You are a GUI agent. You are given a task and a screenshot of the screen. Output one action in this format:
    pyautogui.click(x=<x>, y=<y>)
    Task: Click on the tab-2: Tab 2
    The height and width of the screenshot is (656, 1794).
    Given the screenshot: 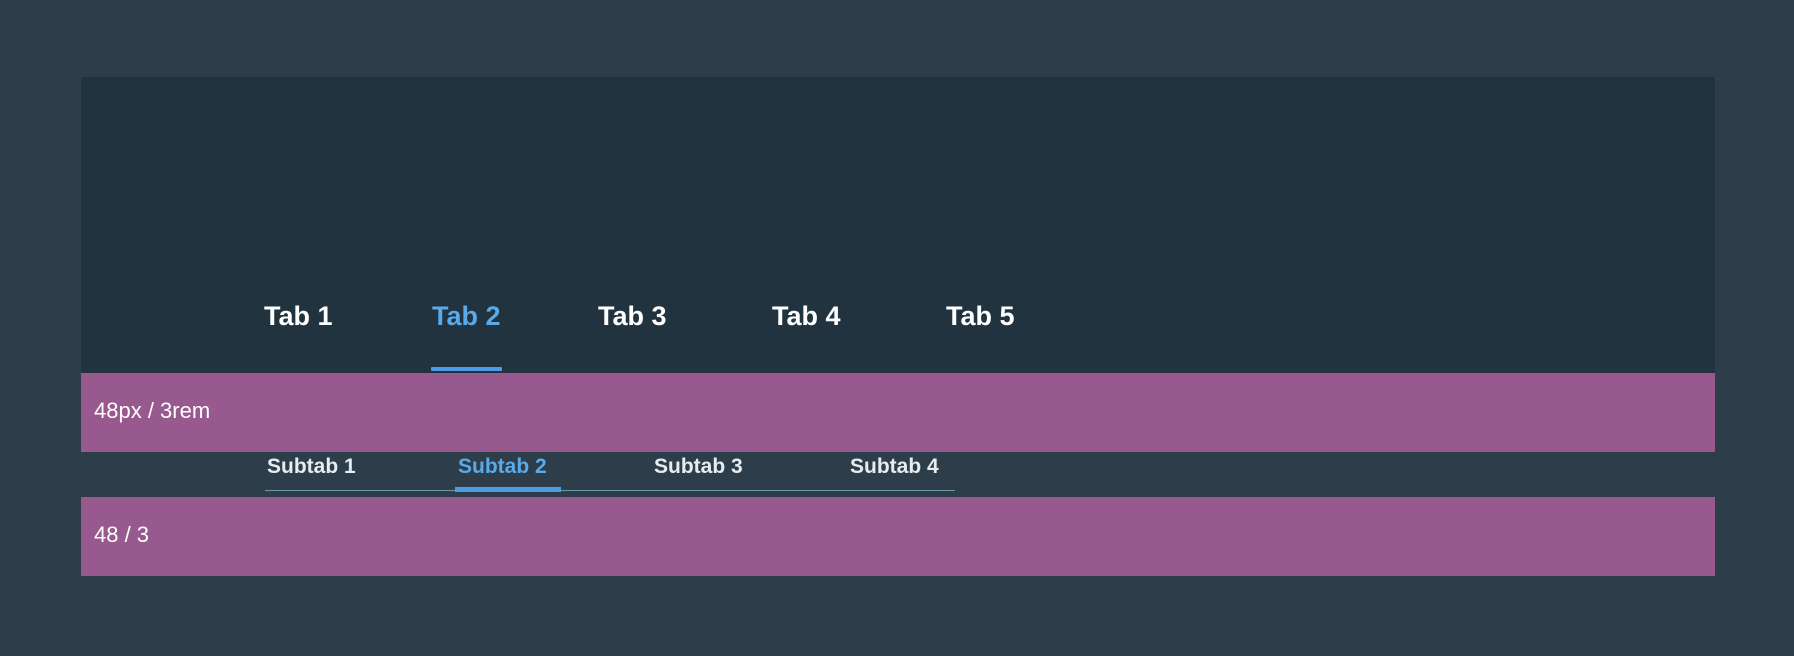 What is the action you would take?
    pyautogui.click(x=466, y=316)
    